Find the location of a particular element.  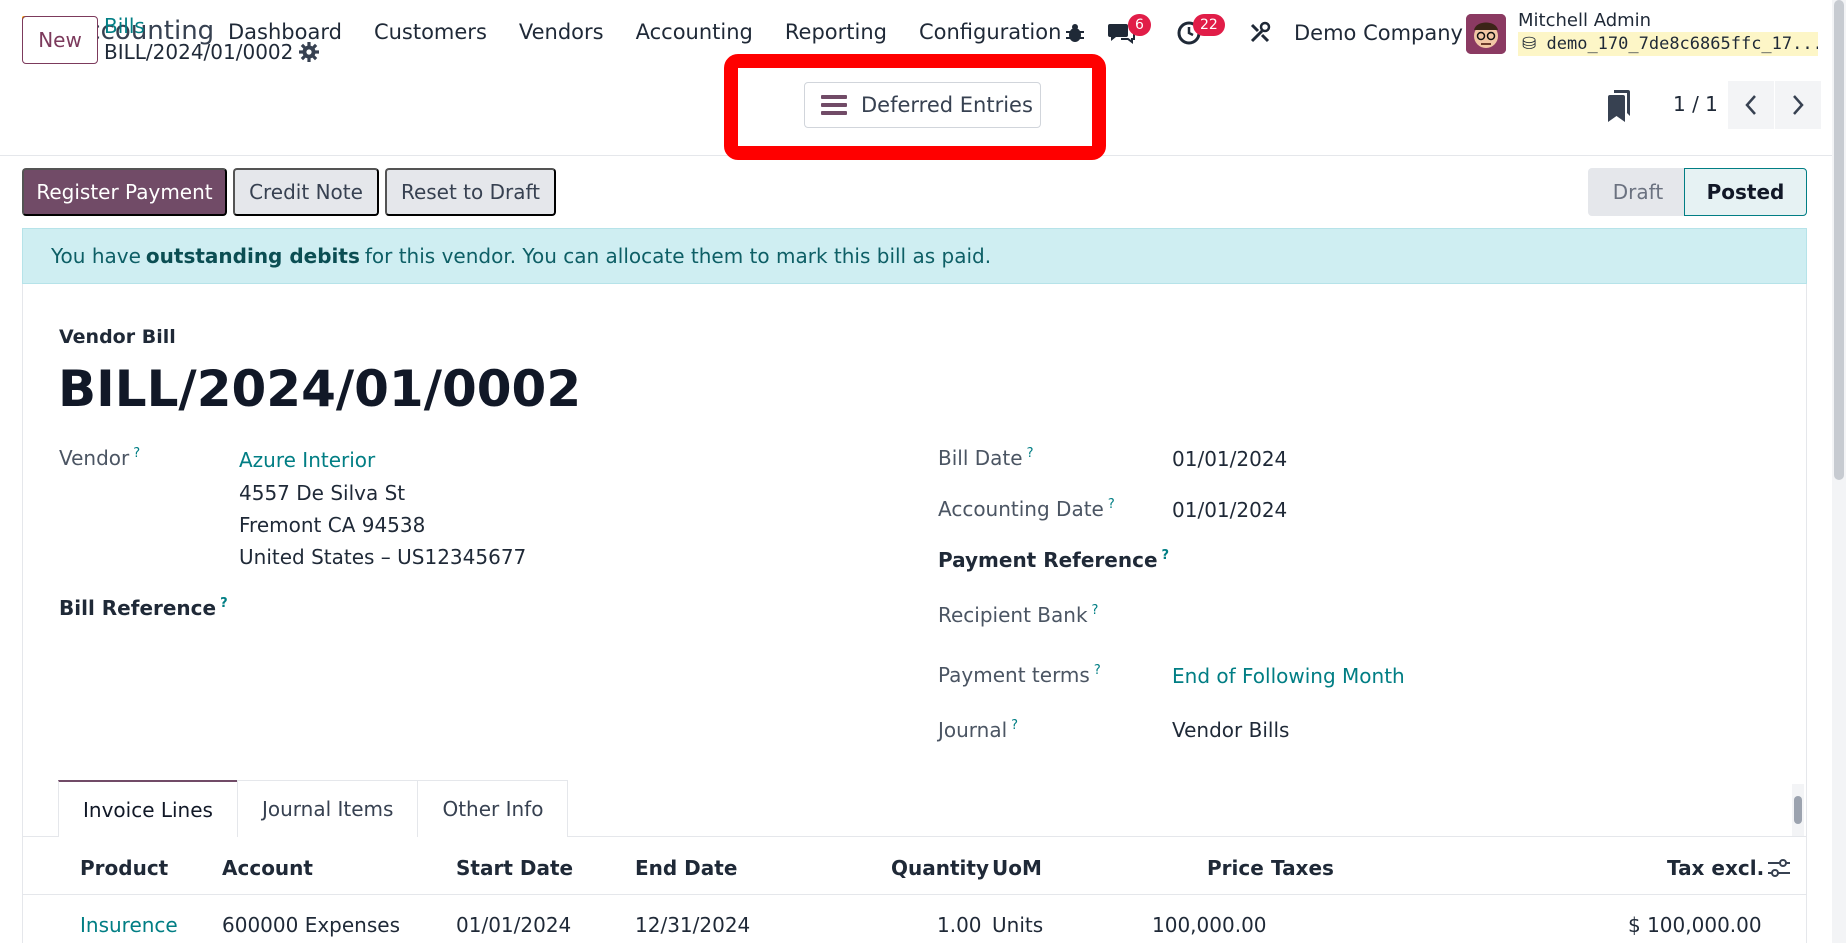

menu-vendors: Vendors is located at coordinates (561, 32).